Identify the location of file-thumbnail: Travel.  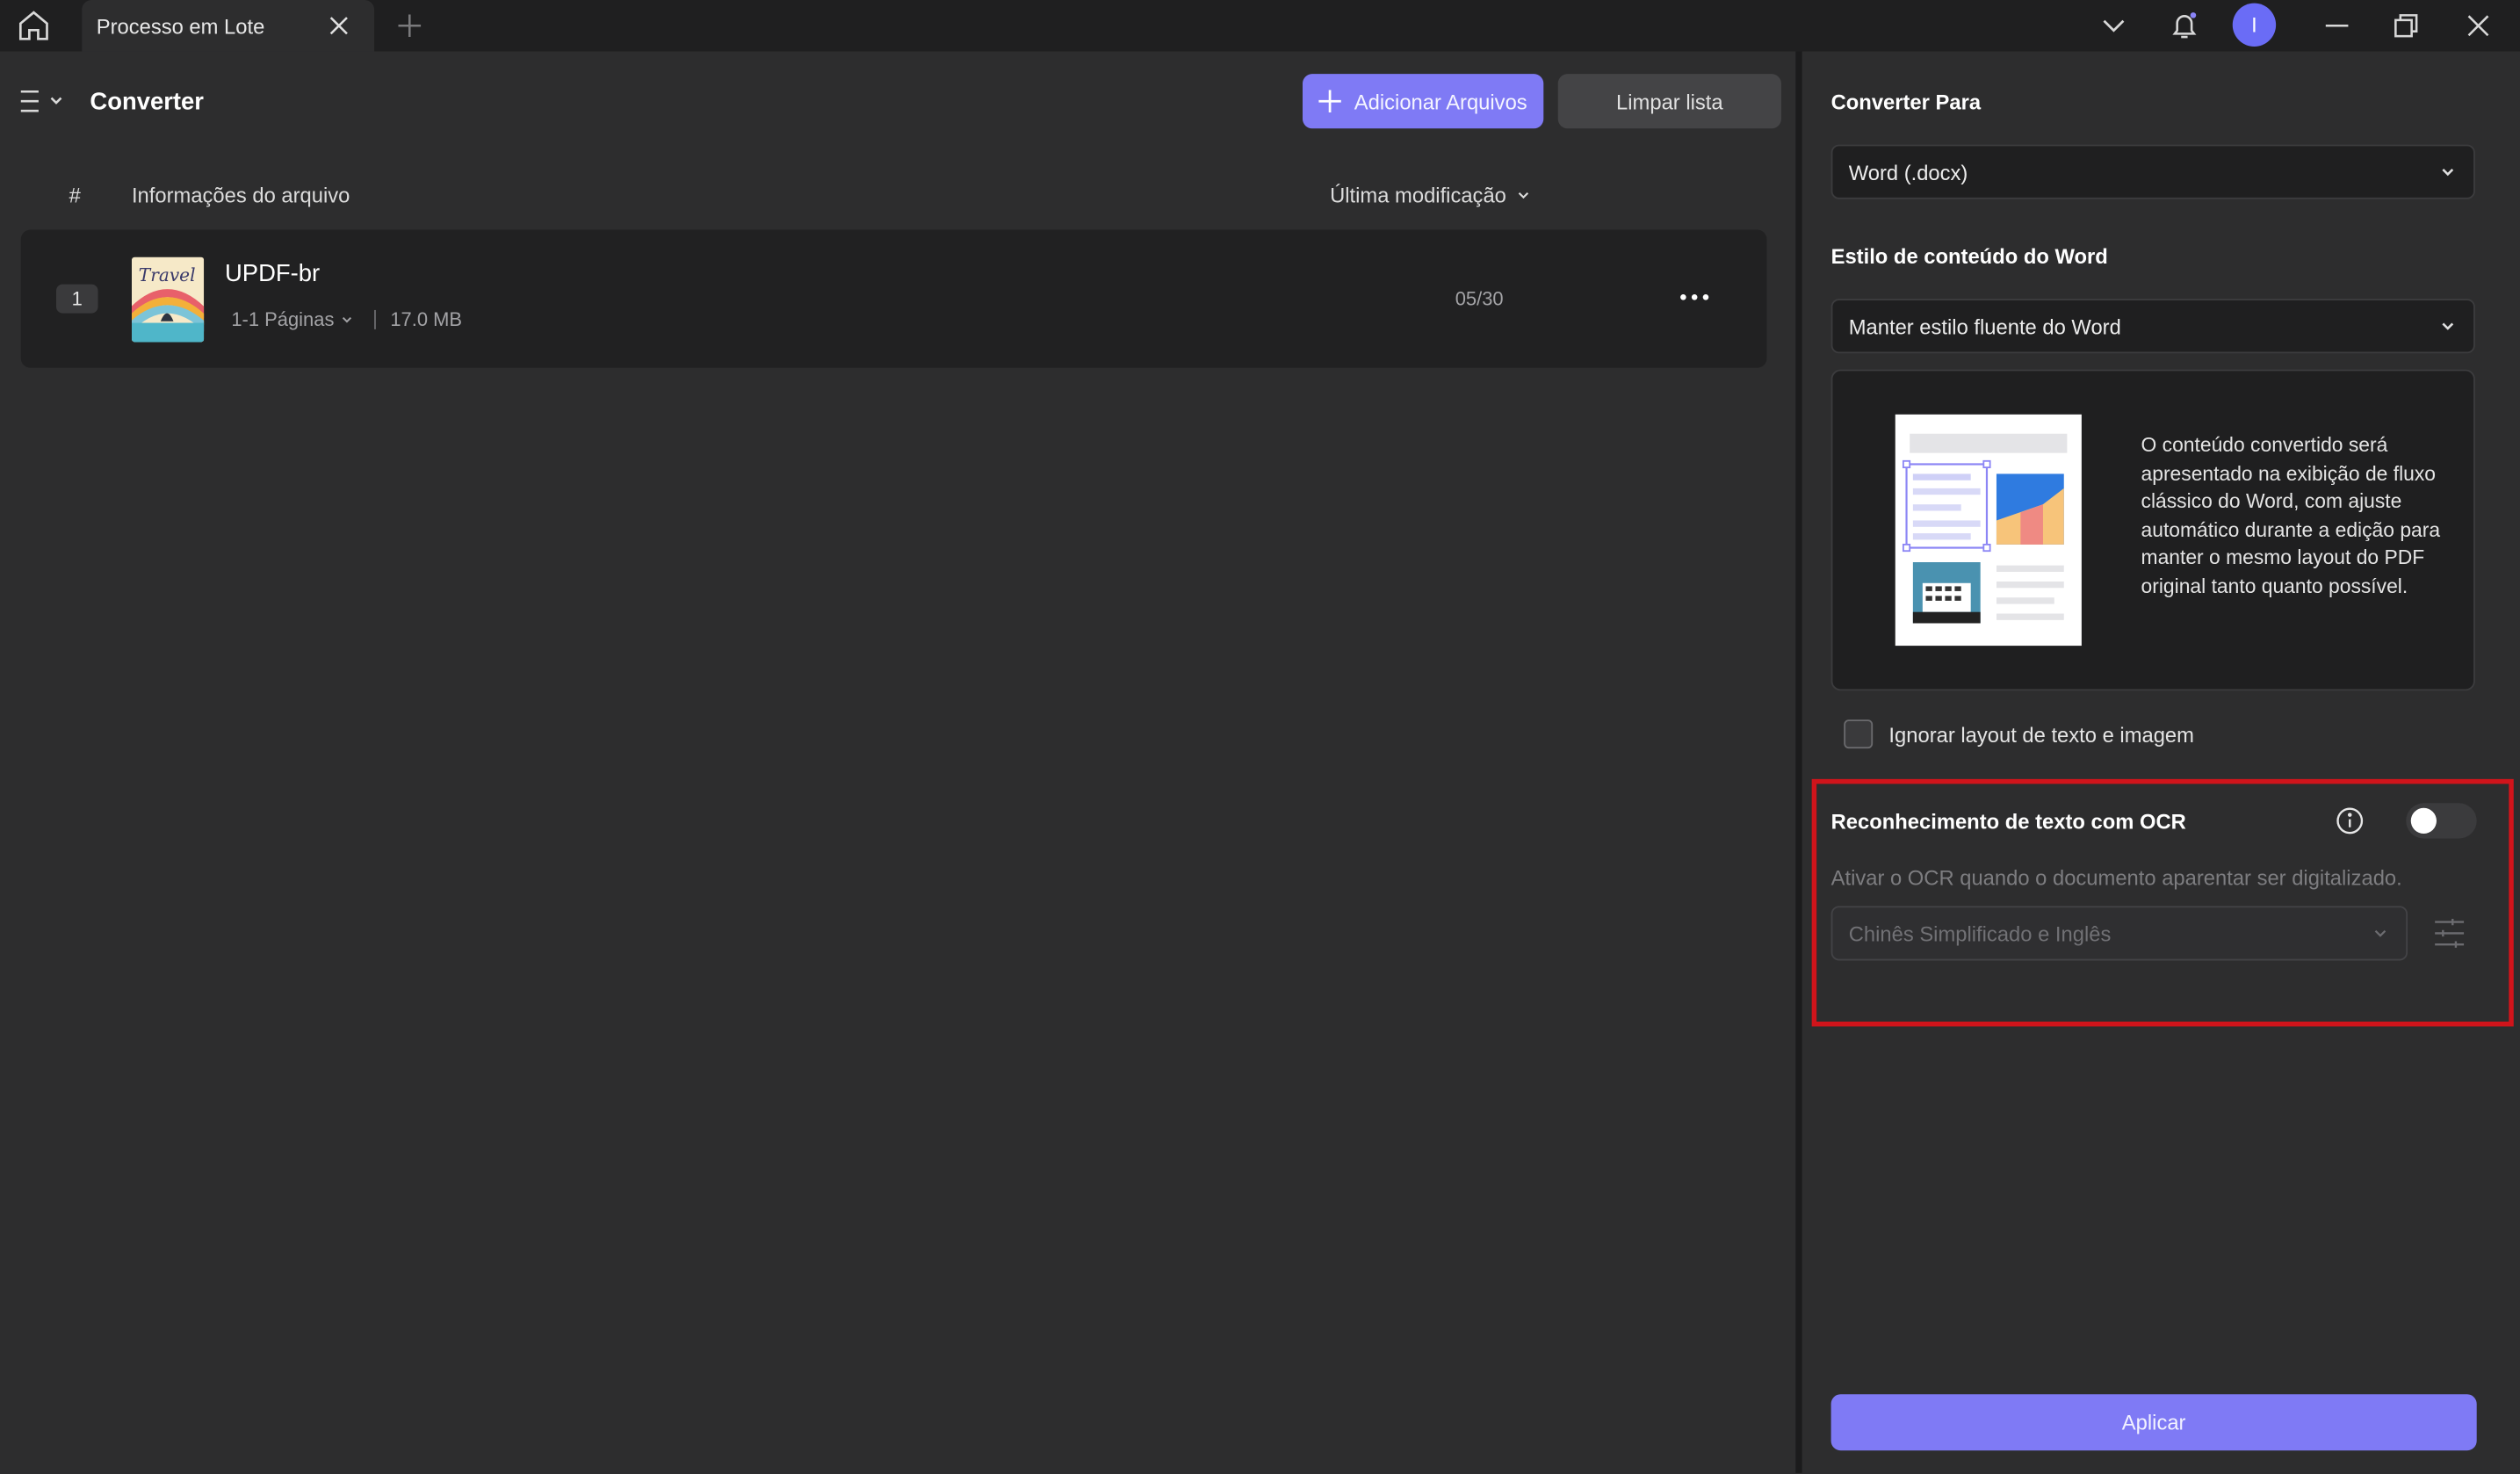
(168, 300).